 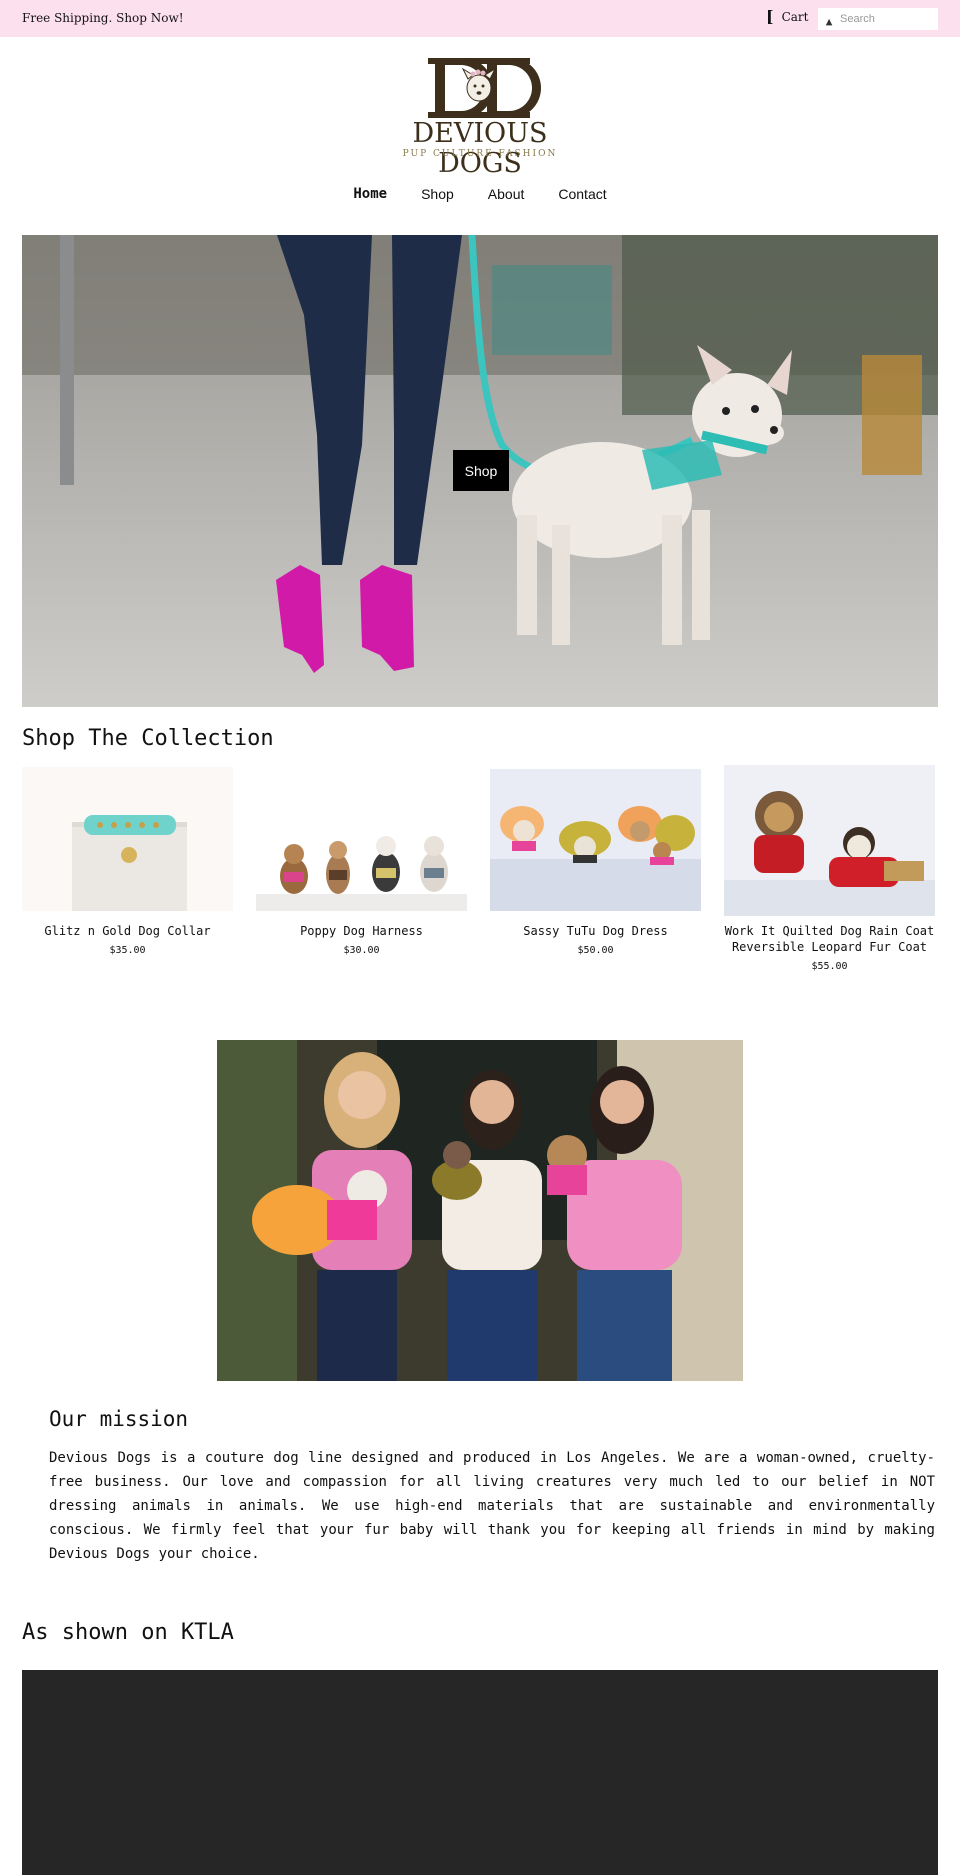 What do you see at coordinates (128, 1632) in the screenshot?
I see `ktla-title: As shown on KTLA` at bounding box center [128, 1632].